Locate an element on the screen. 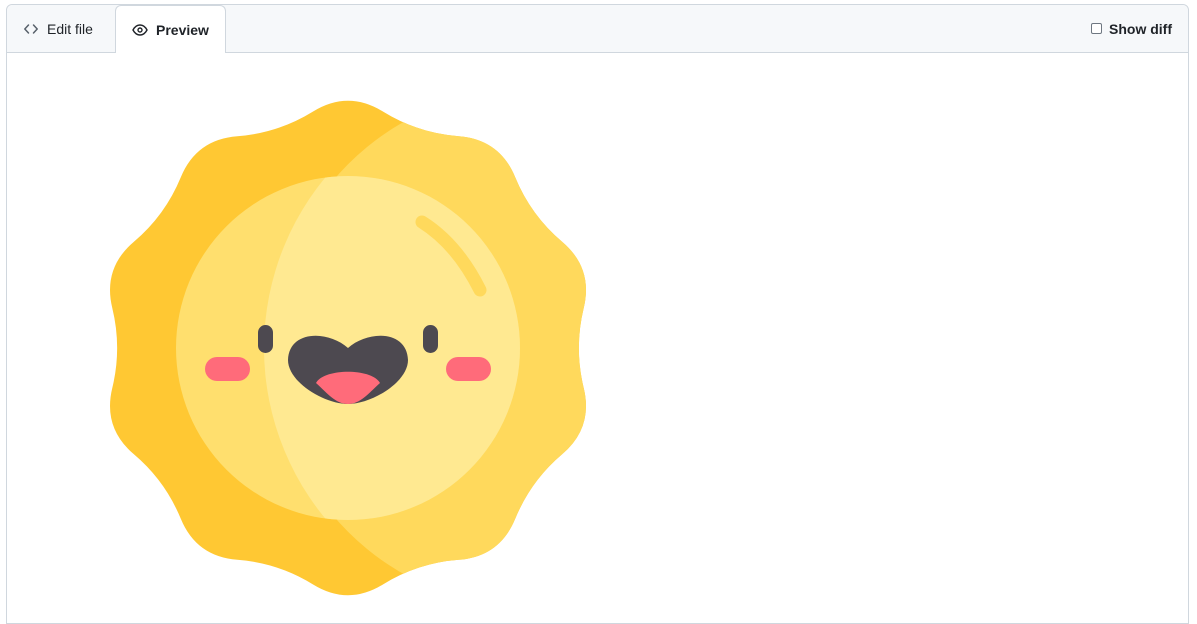  code-icon is located at coordinates (31, 29).